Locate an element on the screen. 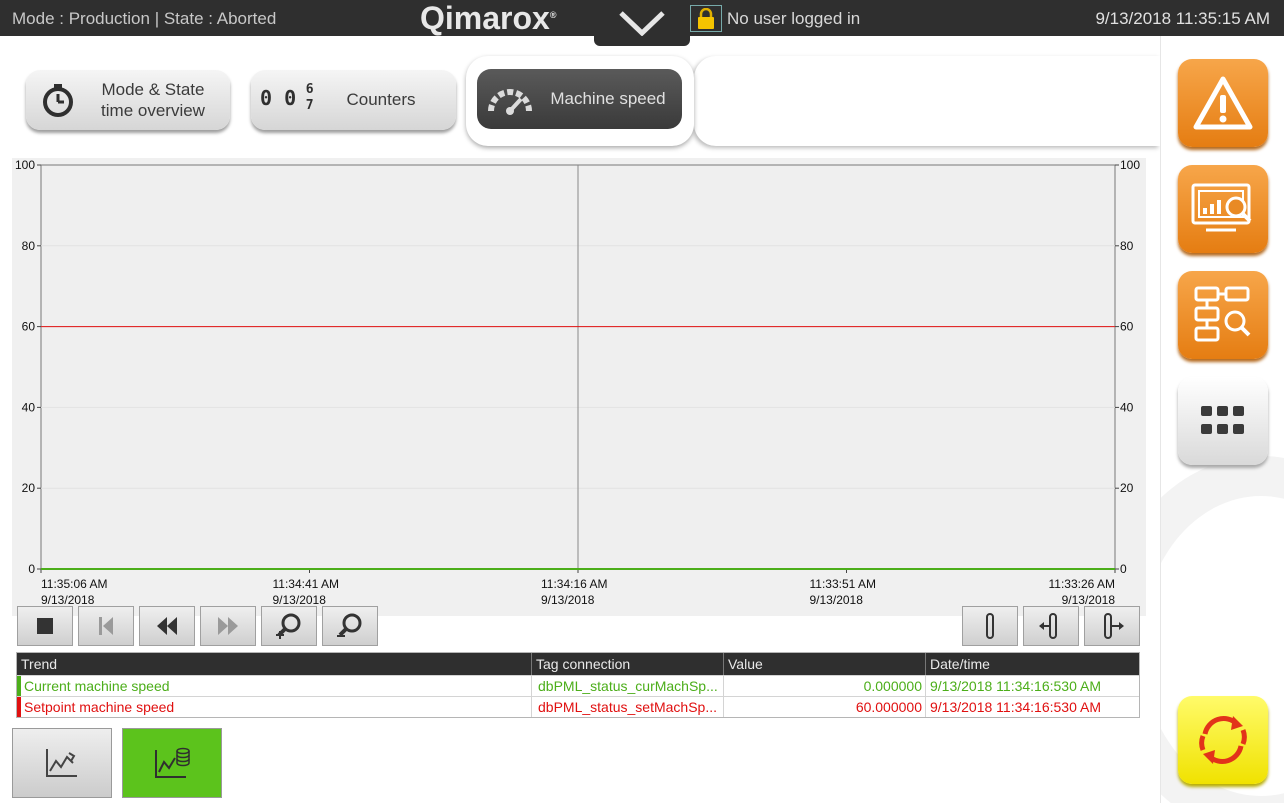 Image resolution: width=1284 pixels, height=803 pixels. stop-icon is located at coordinates (45, 626).